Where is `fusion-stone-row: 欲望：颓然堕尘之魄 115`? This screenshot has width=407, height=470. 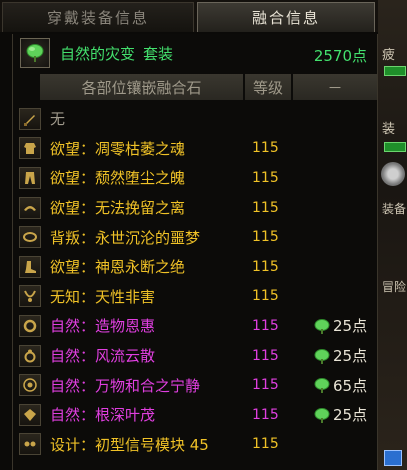 fusion-stone-row: 欲望：颓然堕尘之魄 115 is located at coordinates (196, 178).